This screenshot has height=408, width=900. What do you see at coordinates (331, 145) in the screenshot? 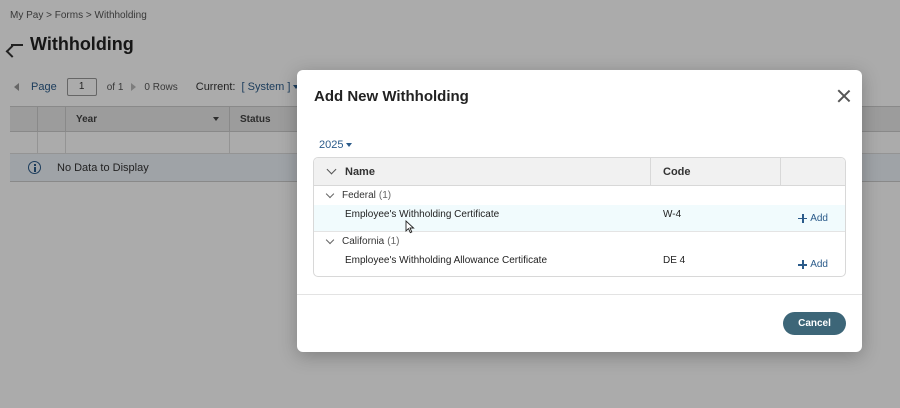
I see `year-value: 2025` at bounding box center [331, 145].